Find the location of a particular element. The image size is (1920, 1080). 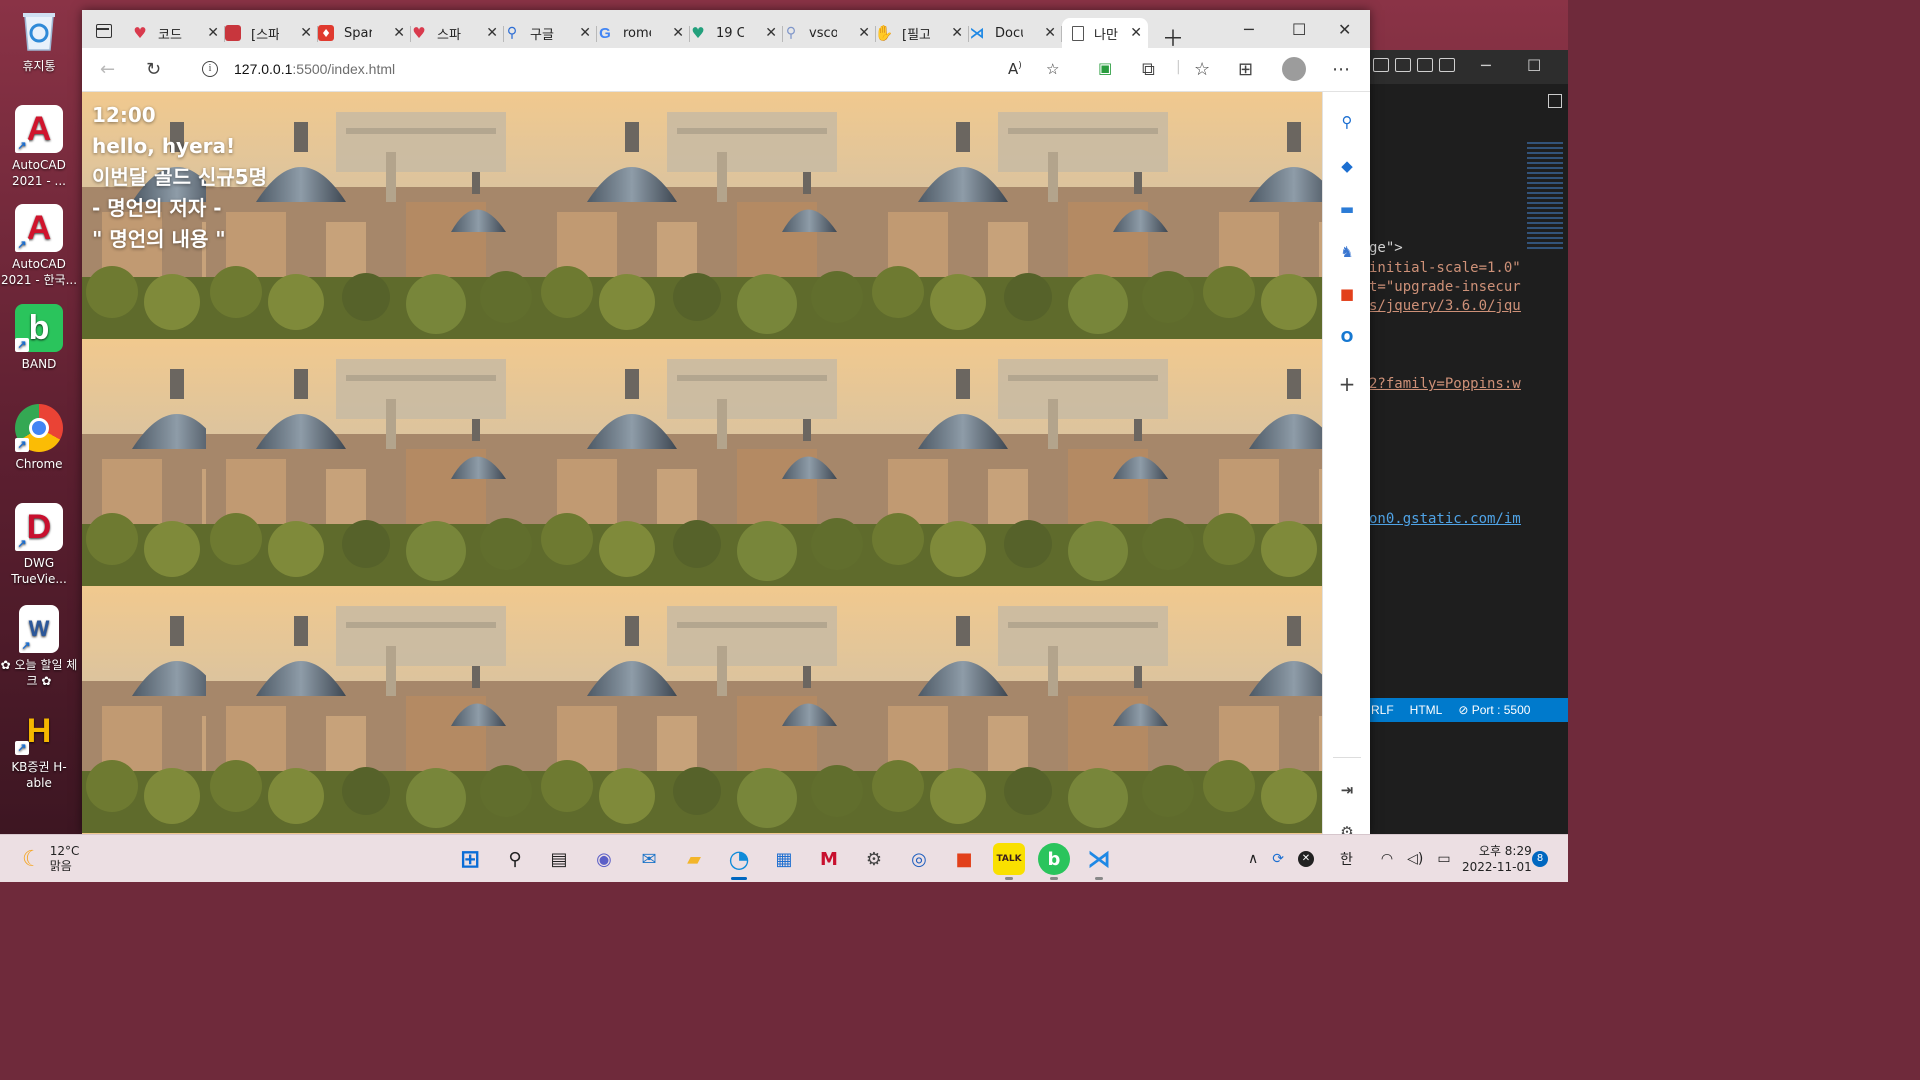

cortana-icon: ◎ is located at coordinates (919, 859).